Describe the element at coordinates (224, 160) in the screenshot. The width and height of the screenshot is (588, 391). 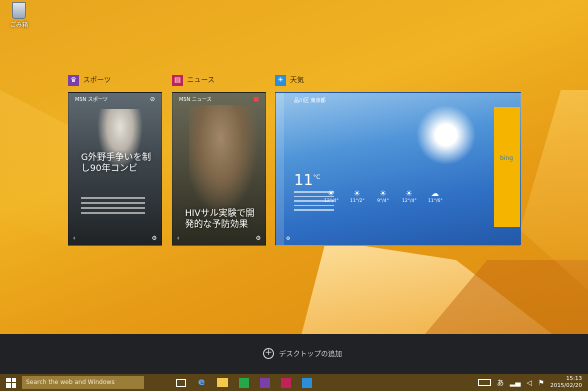
I see `photo-monkey` at that location.